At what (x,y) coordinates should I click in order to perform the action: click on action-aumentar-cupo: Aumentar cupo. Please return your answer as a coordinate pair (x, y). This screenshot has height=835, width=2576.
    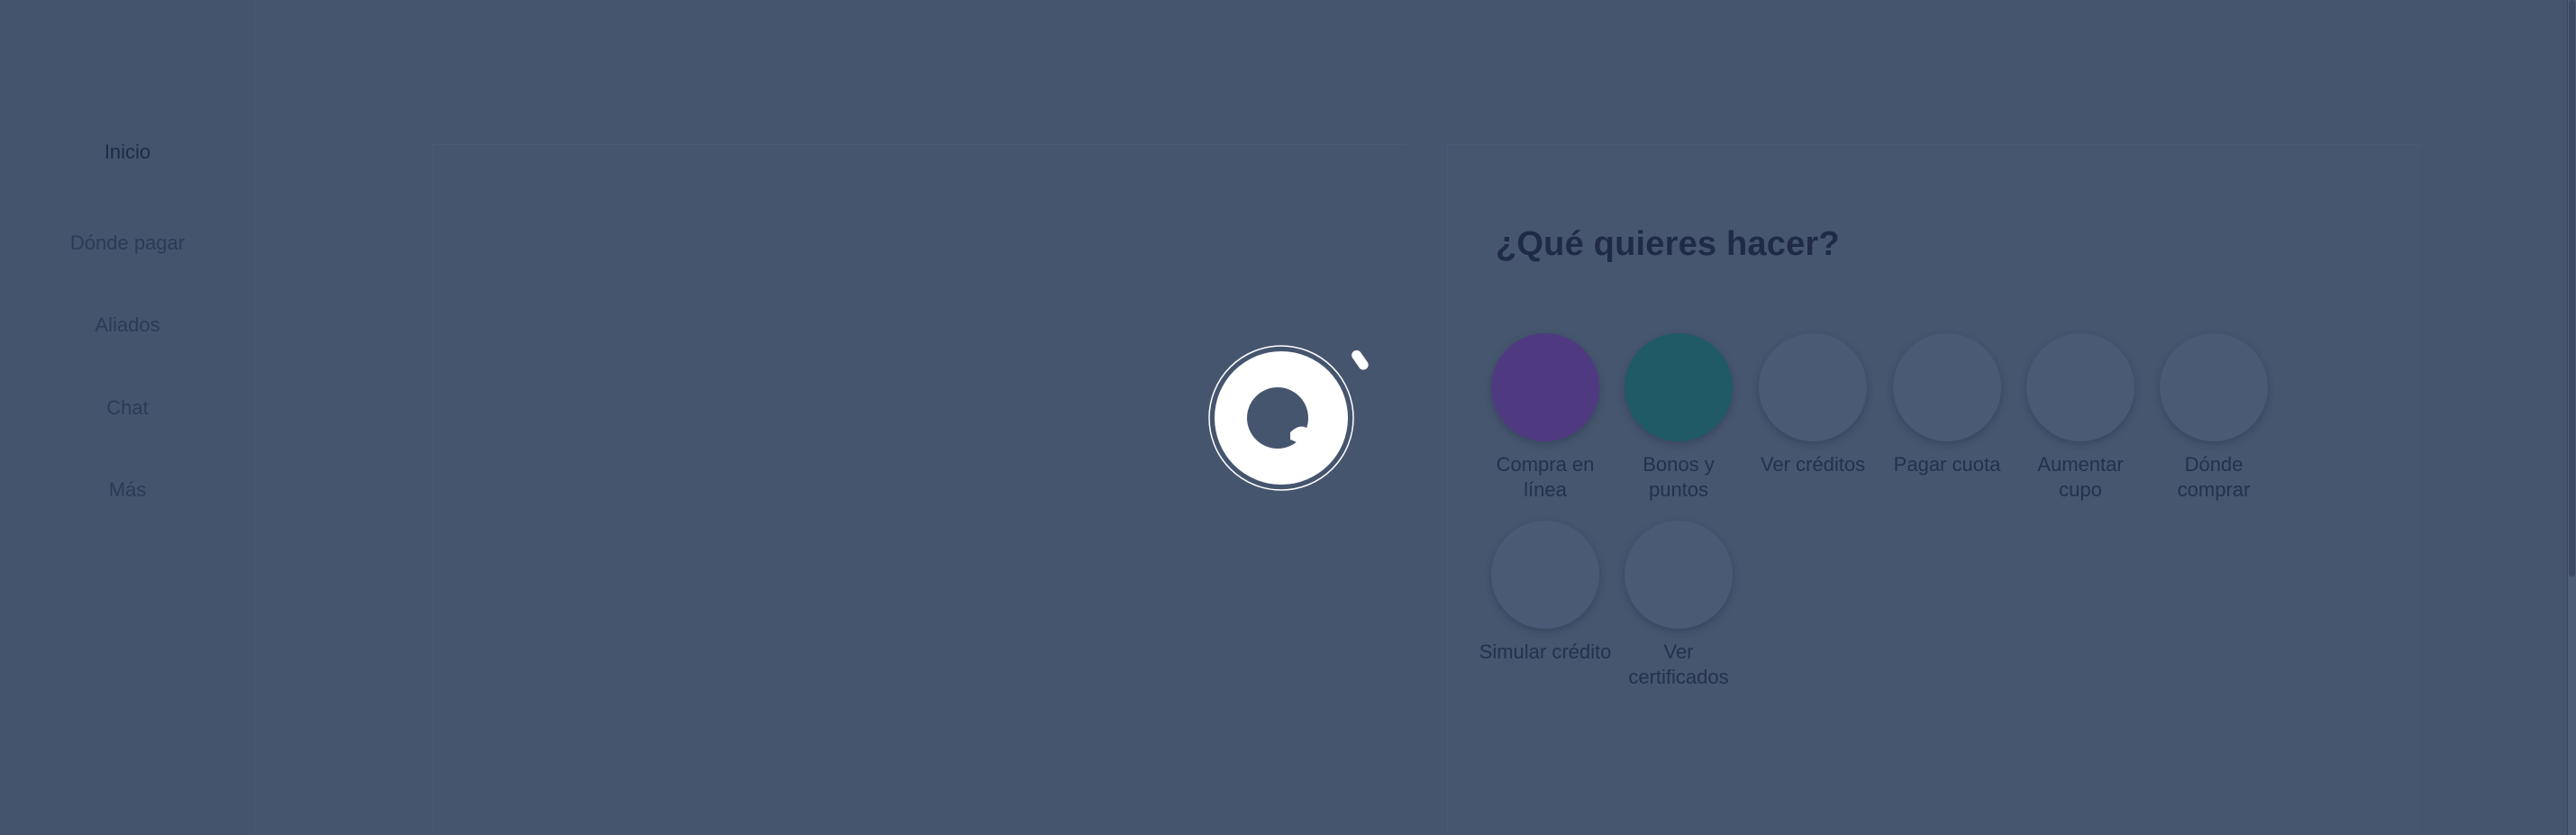
    Looking at the image, I should click on (2080, 418).